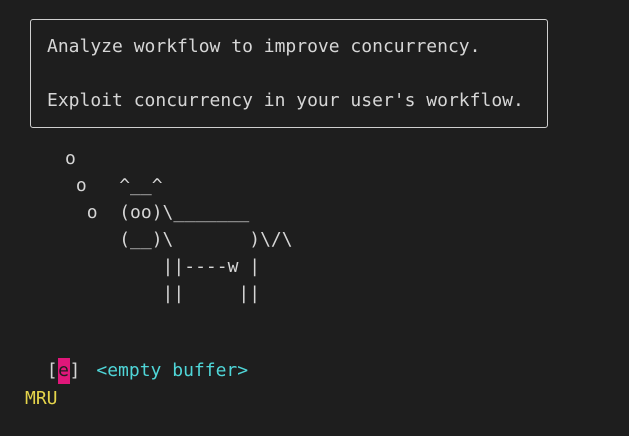  What do you see at coordinates (52, 370) in the screenshot?
I see `key-bracket-open: [` at bounding box center [52, 370].